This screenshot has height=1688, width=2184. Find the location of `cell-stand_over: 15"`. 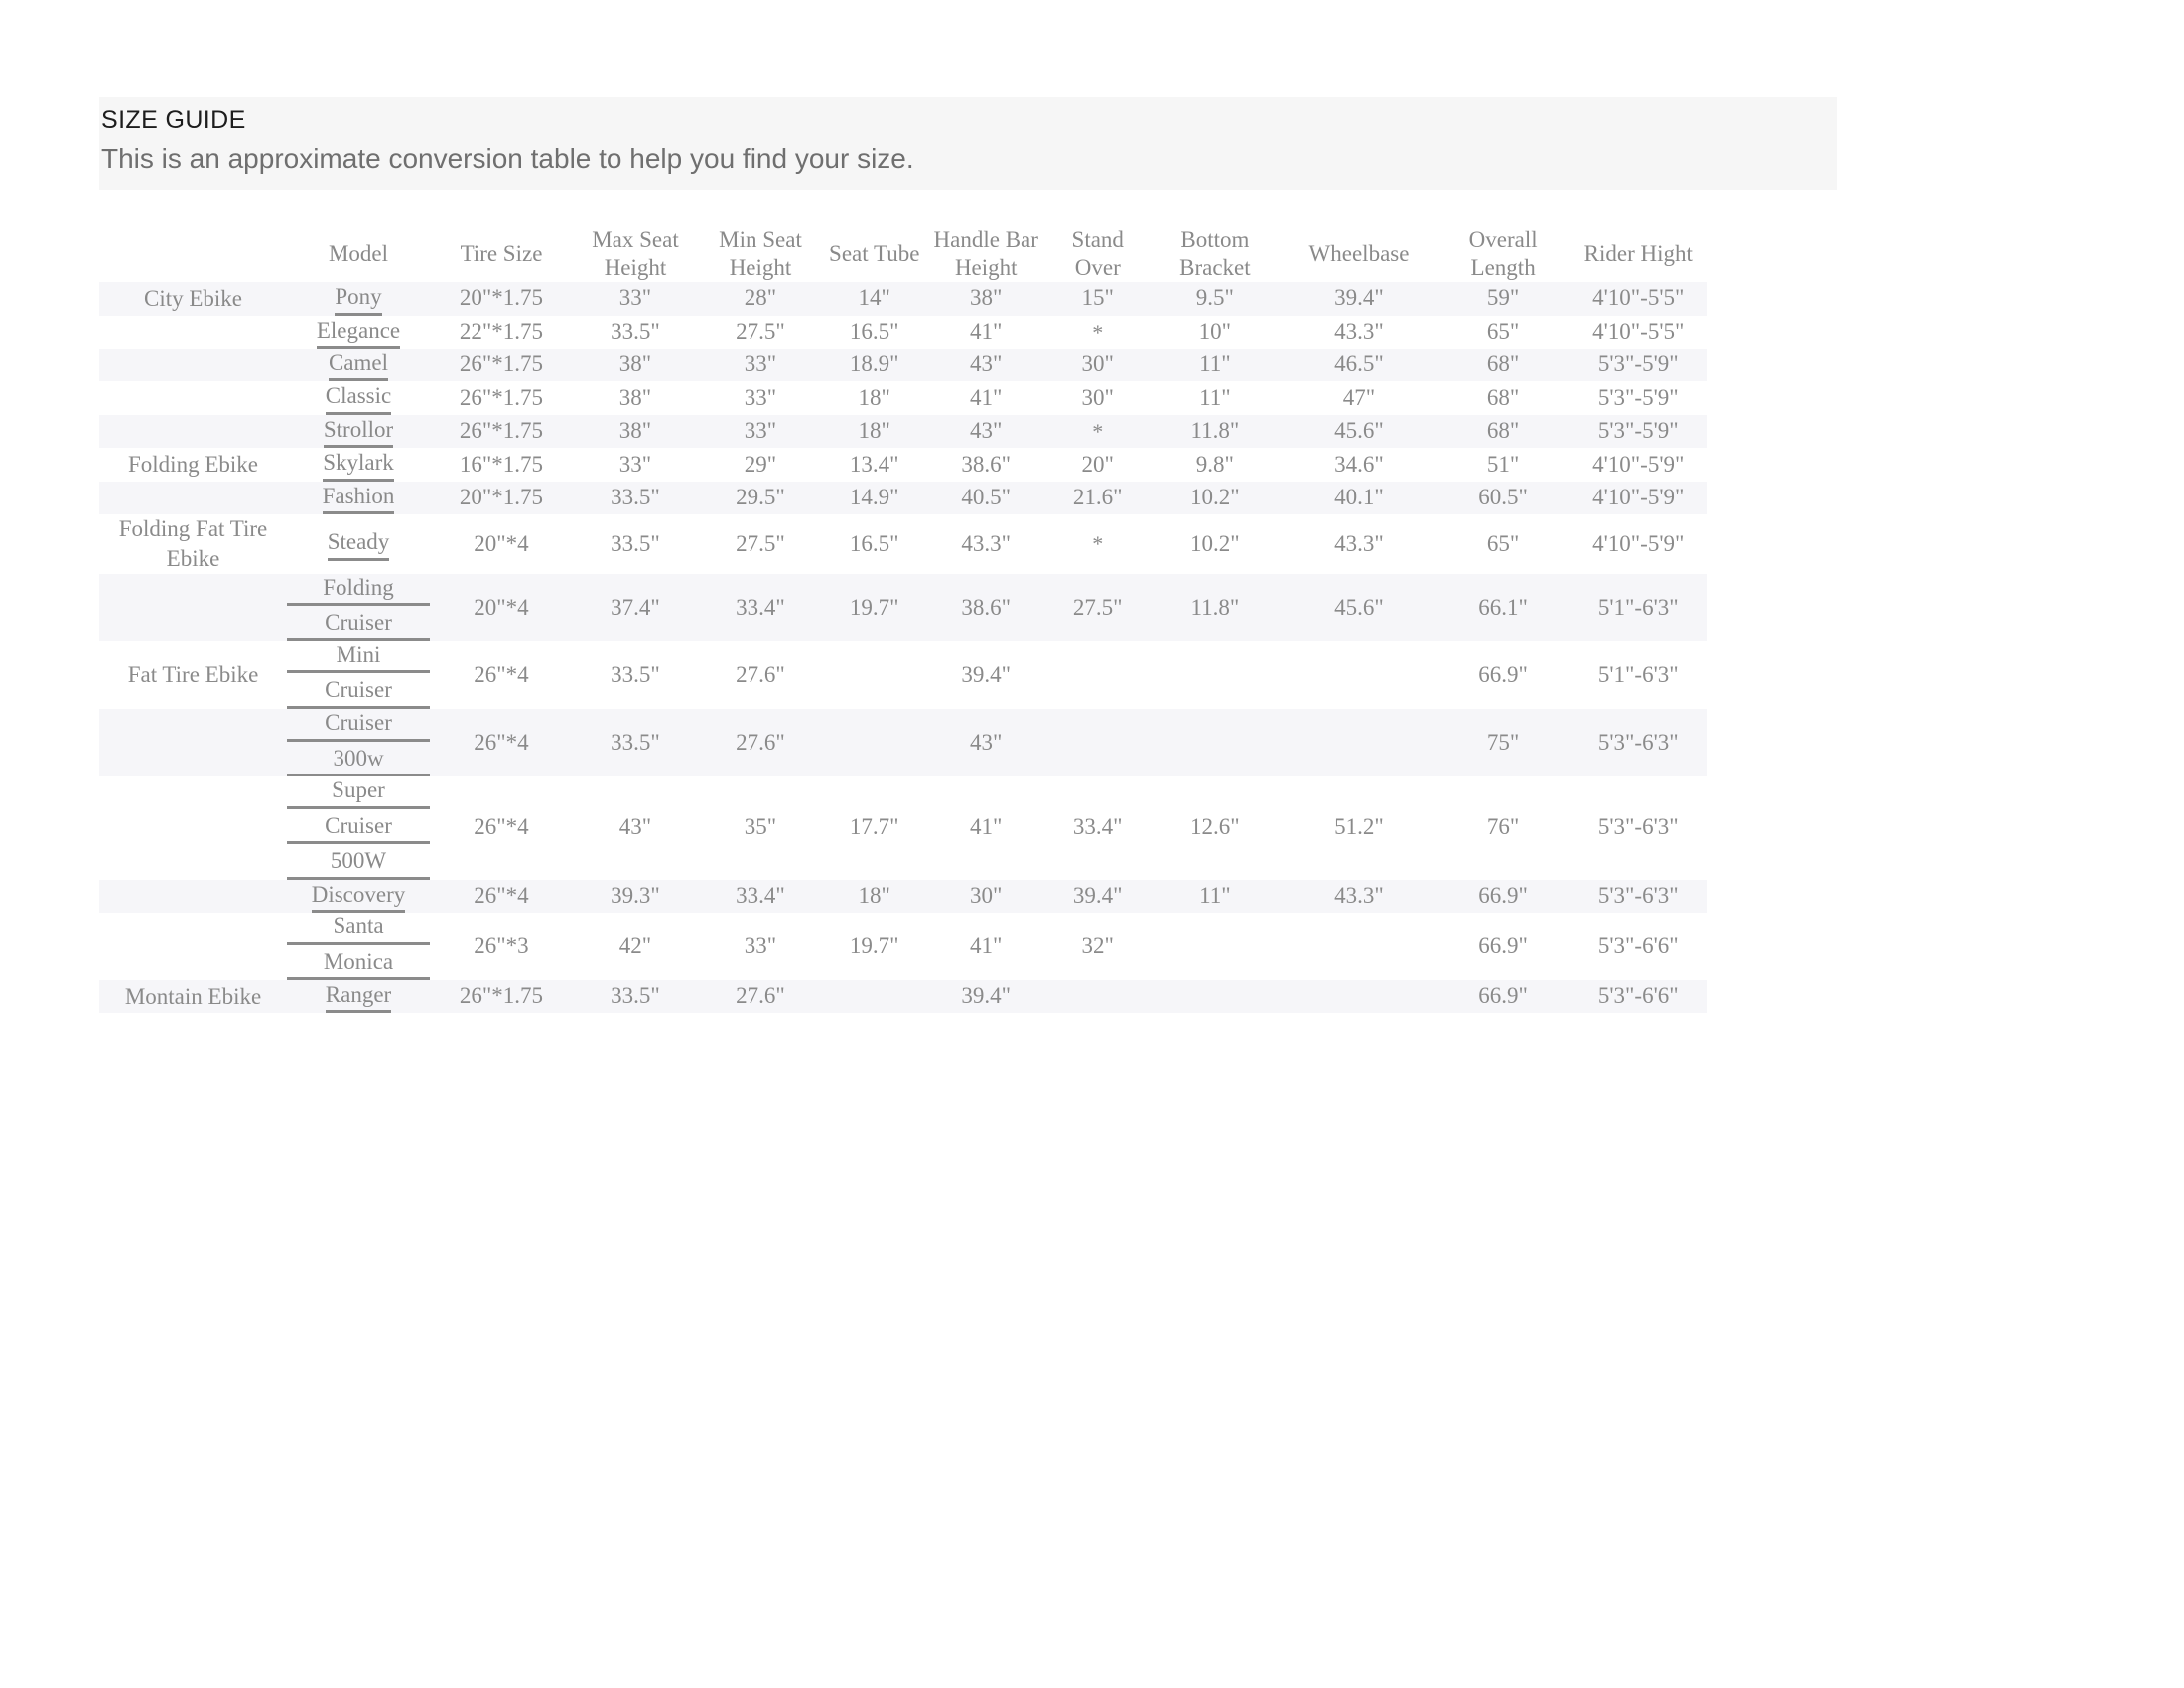

cell-stand_over: 15" is located at coordinates (1098, 299).